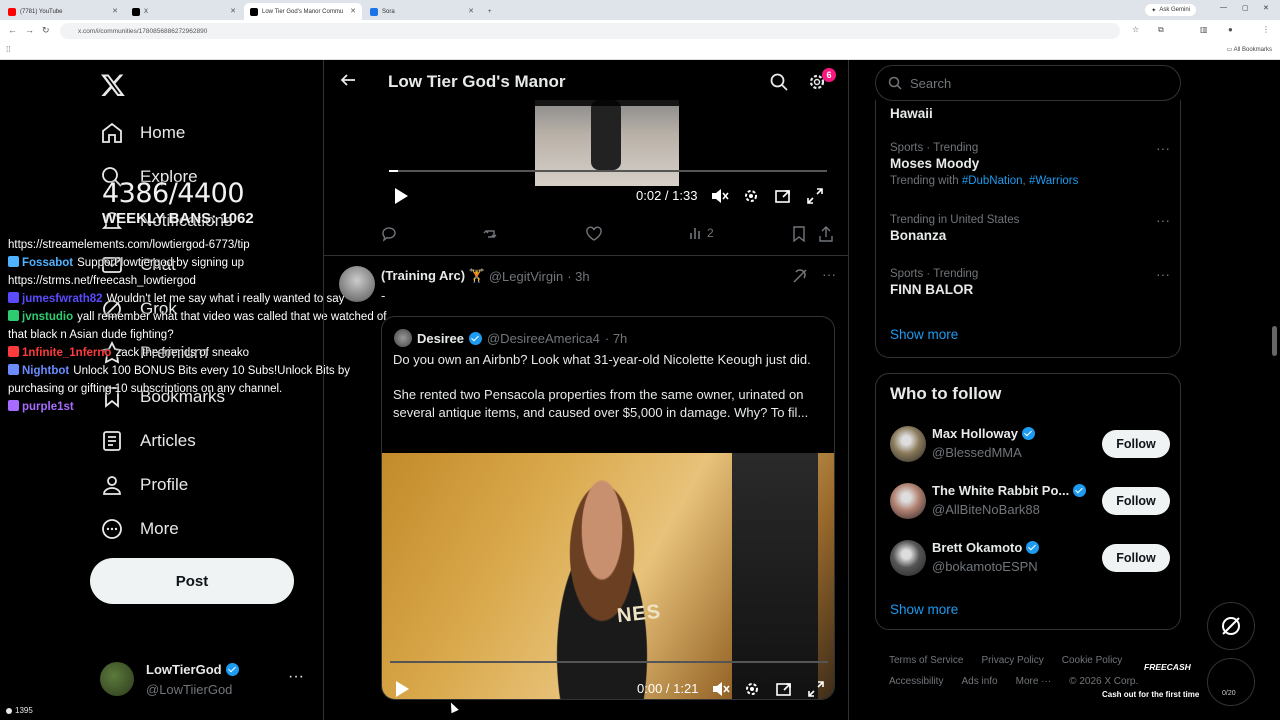  What do you see at coordinates (1161, 30) in the screenshot?
I see `extensions-icon: ⧉` at bounding box center [1161, 30].